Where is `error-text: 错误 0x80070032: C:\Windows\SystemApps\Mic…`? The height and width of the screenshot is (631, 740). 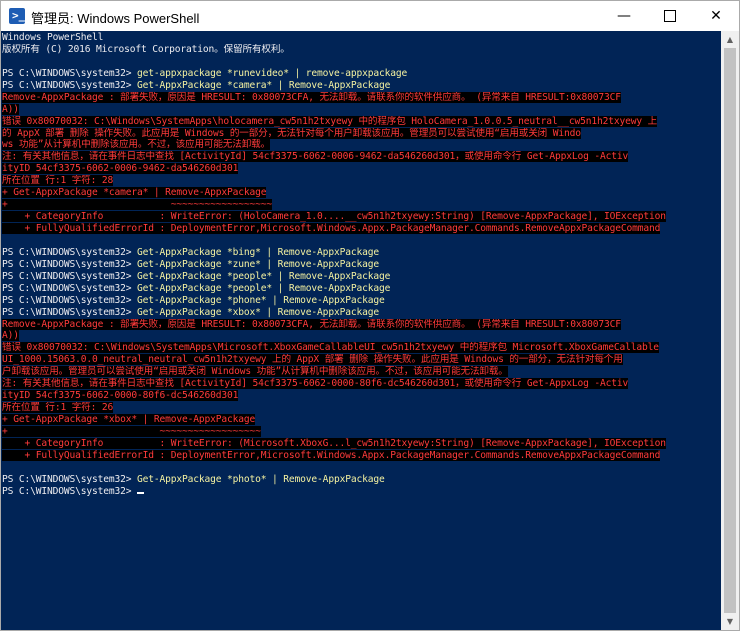 error-text: 错误 0x80070032: C:\Windows\SystemApps\Mic… is located at coordinates (330, 348).